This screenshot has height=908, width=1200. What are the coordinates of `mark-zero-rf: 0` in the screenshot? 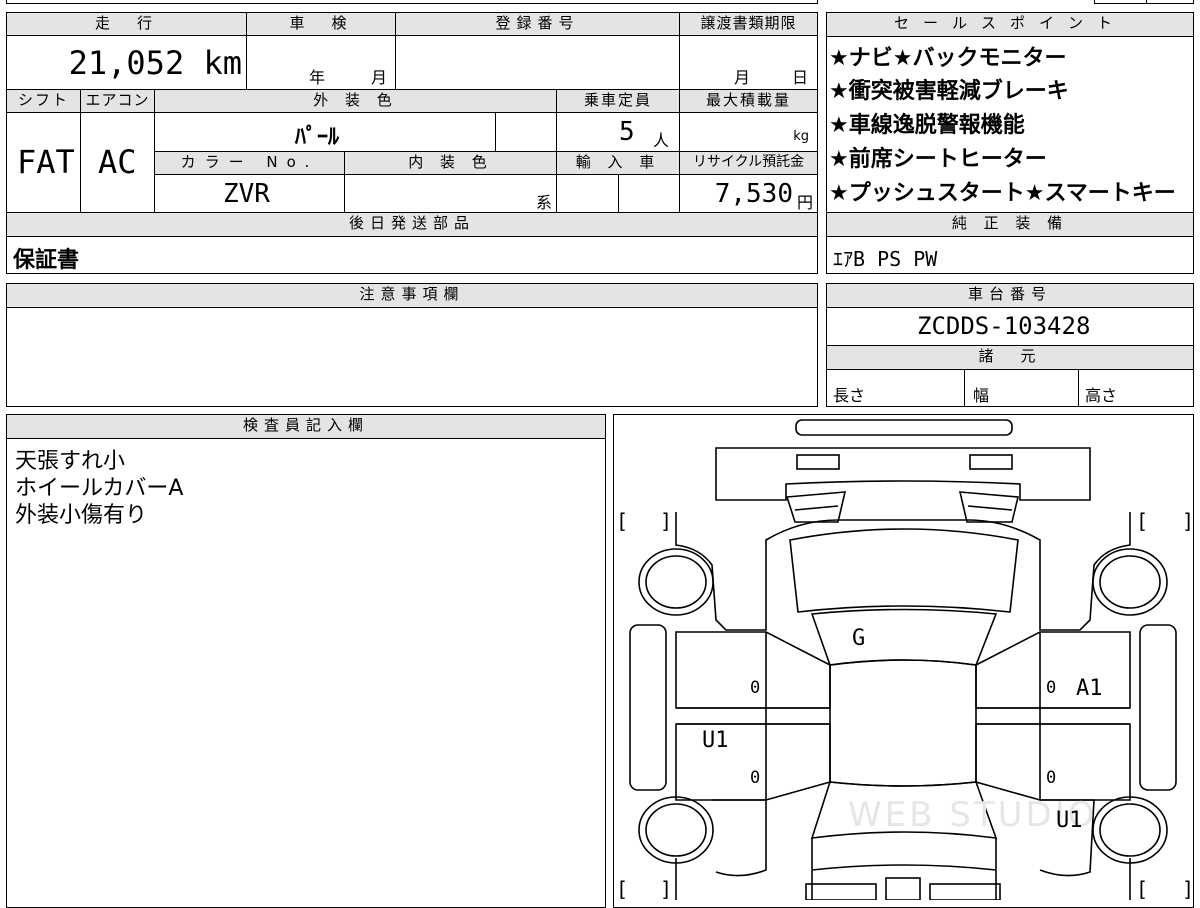 It's located at (1051, 688).